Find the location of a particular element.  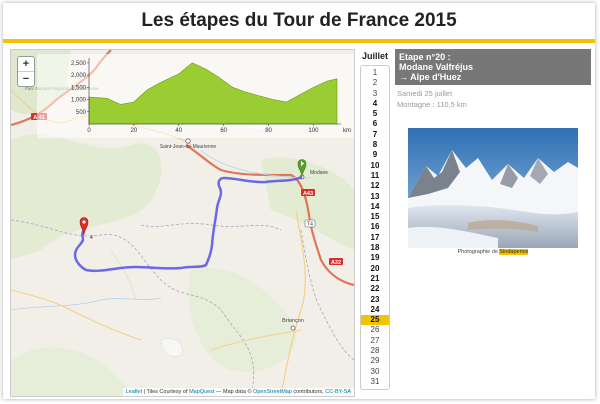

stage-date: Samedi 25 juillet is located at coordinates (425, 93).